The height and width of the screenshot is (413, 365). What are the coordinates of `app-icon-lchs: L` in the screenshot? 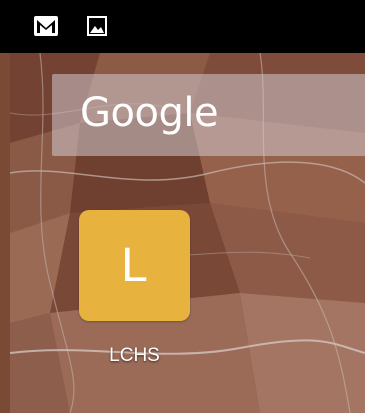 It's located at (134, 265).